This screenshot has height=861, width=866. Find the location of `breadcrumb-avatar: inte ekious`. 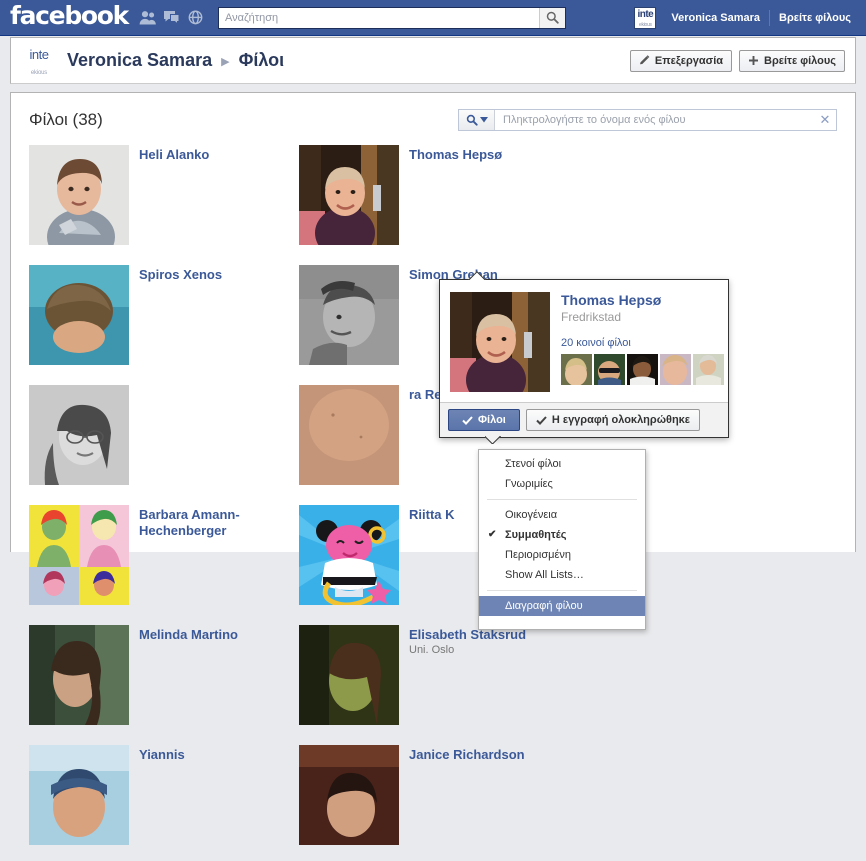

breadcrumb-avatar: inte ekious is located at coordinates (39, 60).